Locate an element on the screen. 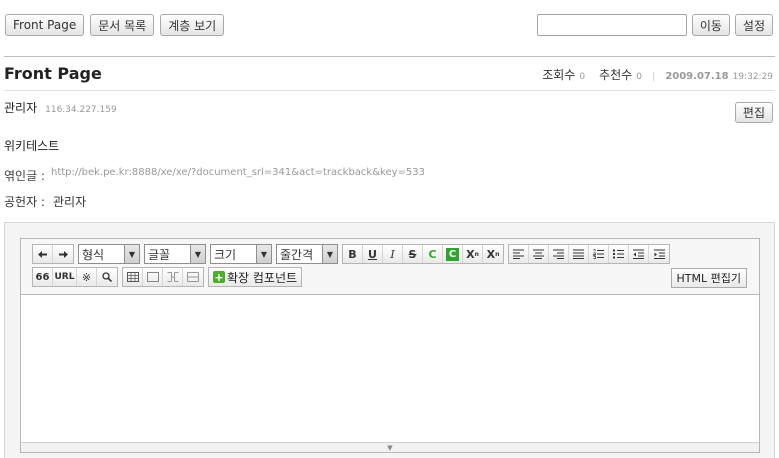  insert-group: 66 URL ※ is located at coordinates (75, 277).